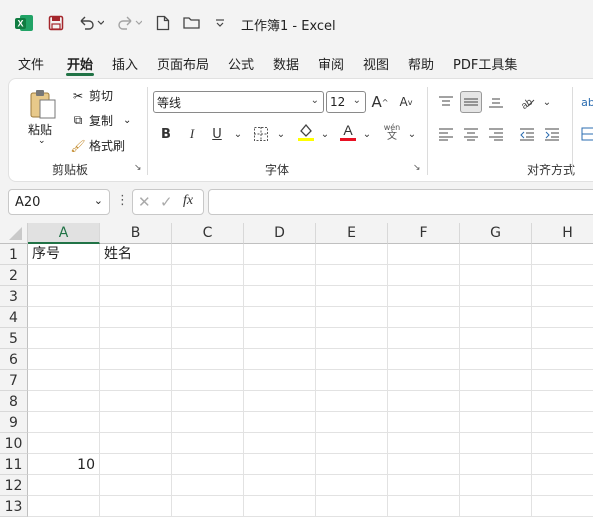  Describe the element at coordinates (64, 380) in the screenshot. I see `cell-a7` at that location.